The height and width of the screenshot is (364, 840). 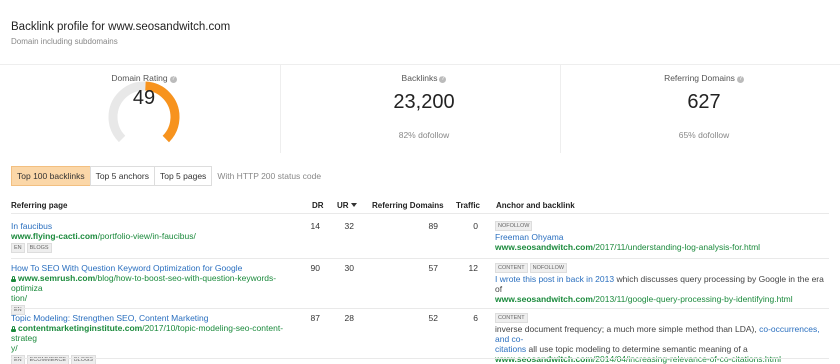 I want to click on column-header-ur: UR, so click(x=347, y=205).